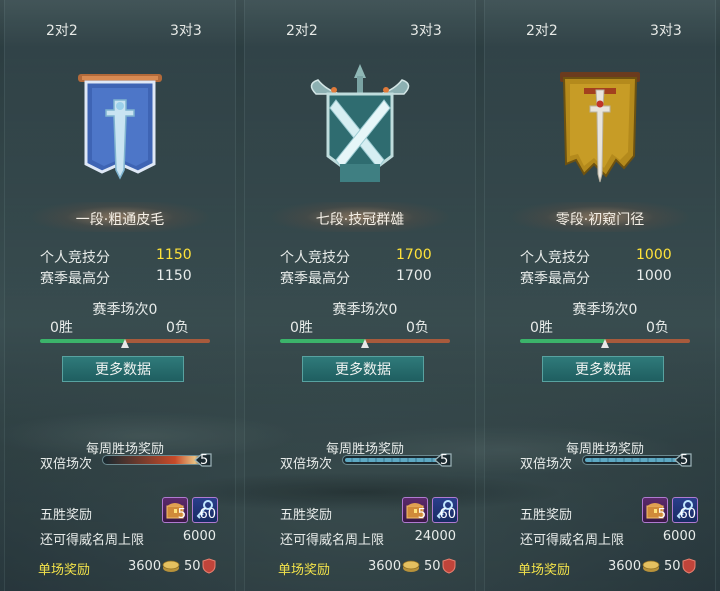 This screenshot has width=720, height=591. I want to click on progress-glow, so click(155, 460).